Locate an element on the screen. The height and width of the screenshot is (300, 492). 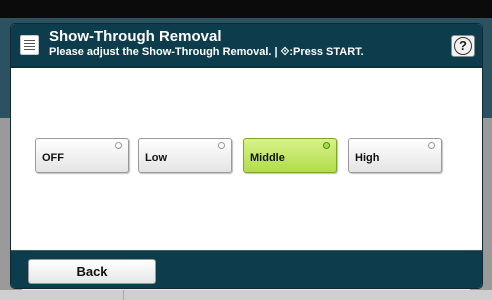
option-off-button: OFF is located at coordinates (82, 155).